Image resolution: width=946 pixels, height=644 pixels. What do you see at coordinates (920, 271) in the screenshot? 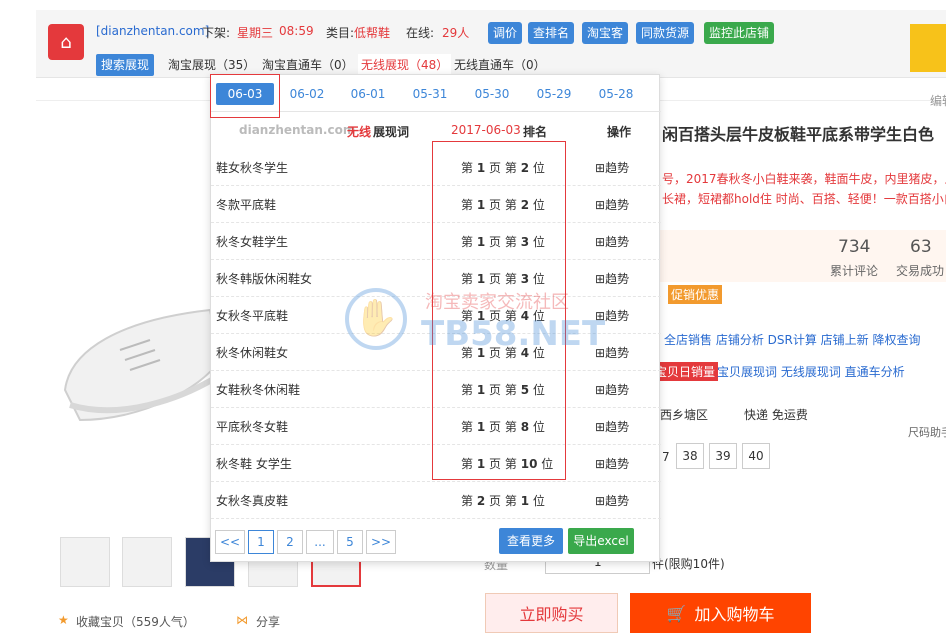
I see `sales-label: 交易成功` at bounding box center [920, 271].